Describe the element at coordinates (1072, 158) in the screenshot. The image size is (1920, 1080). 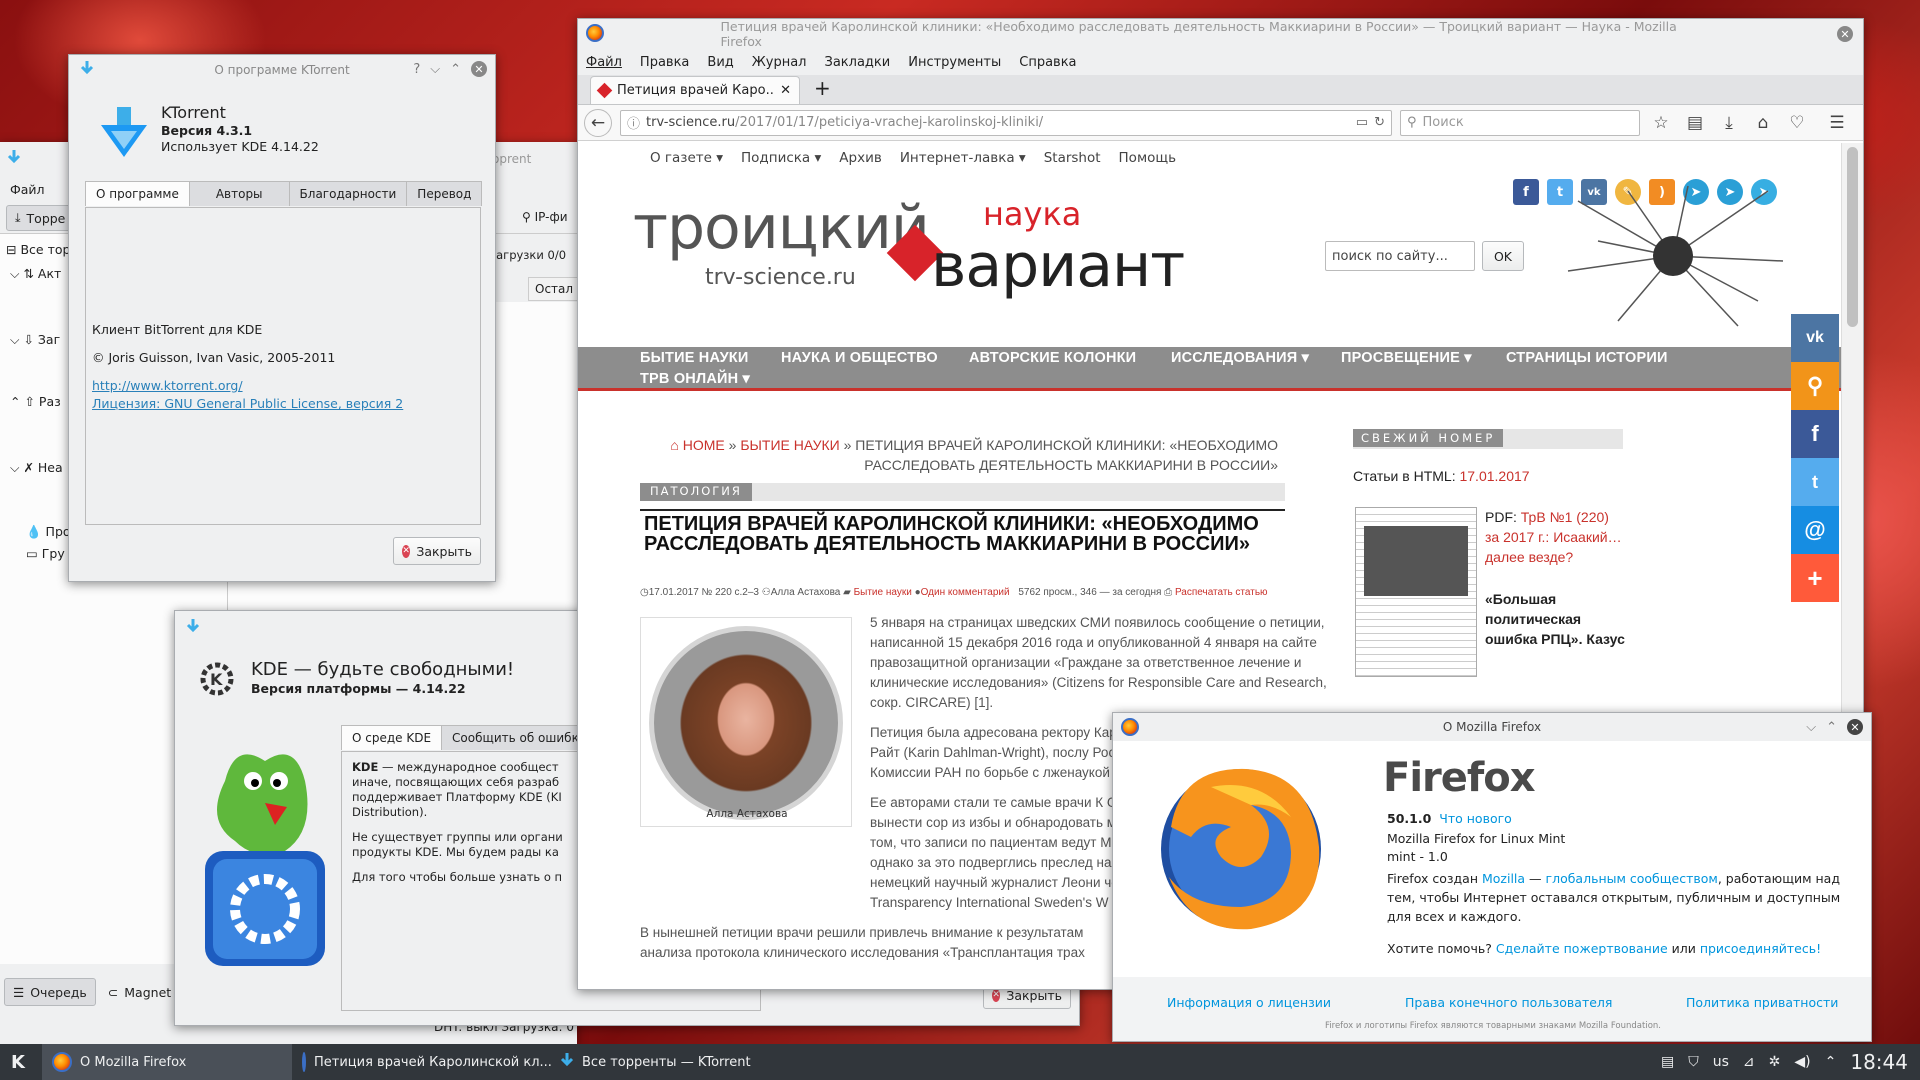
I see `topnav-item: Starshot` at that location.